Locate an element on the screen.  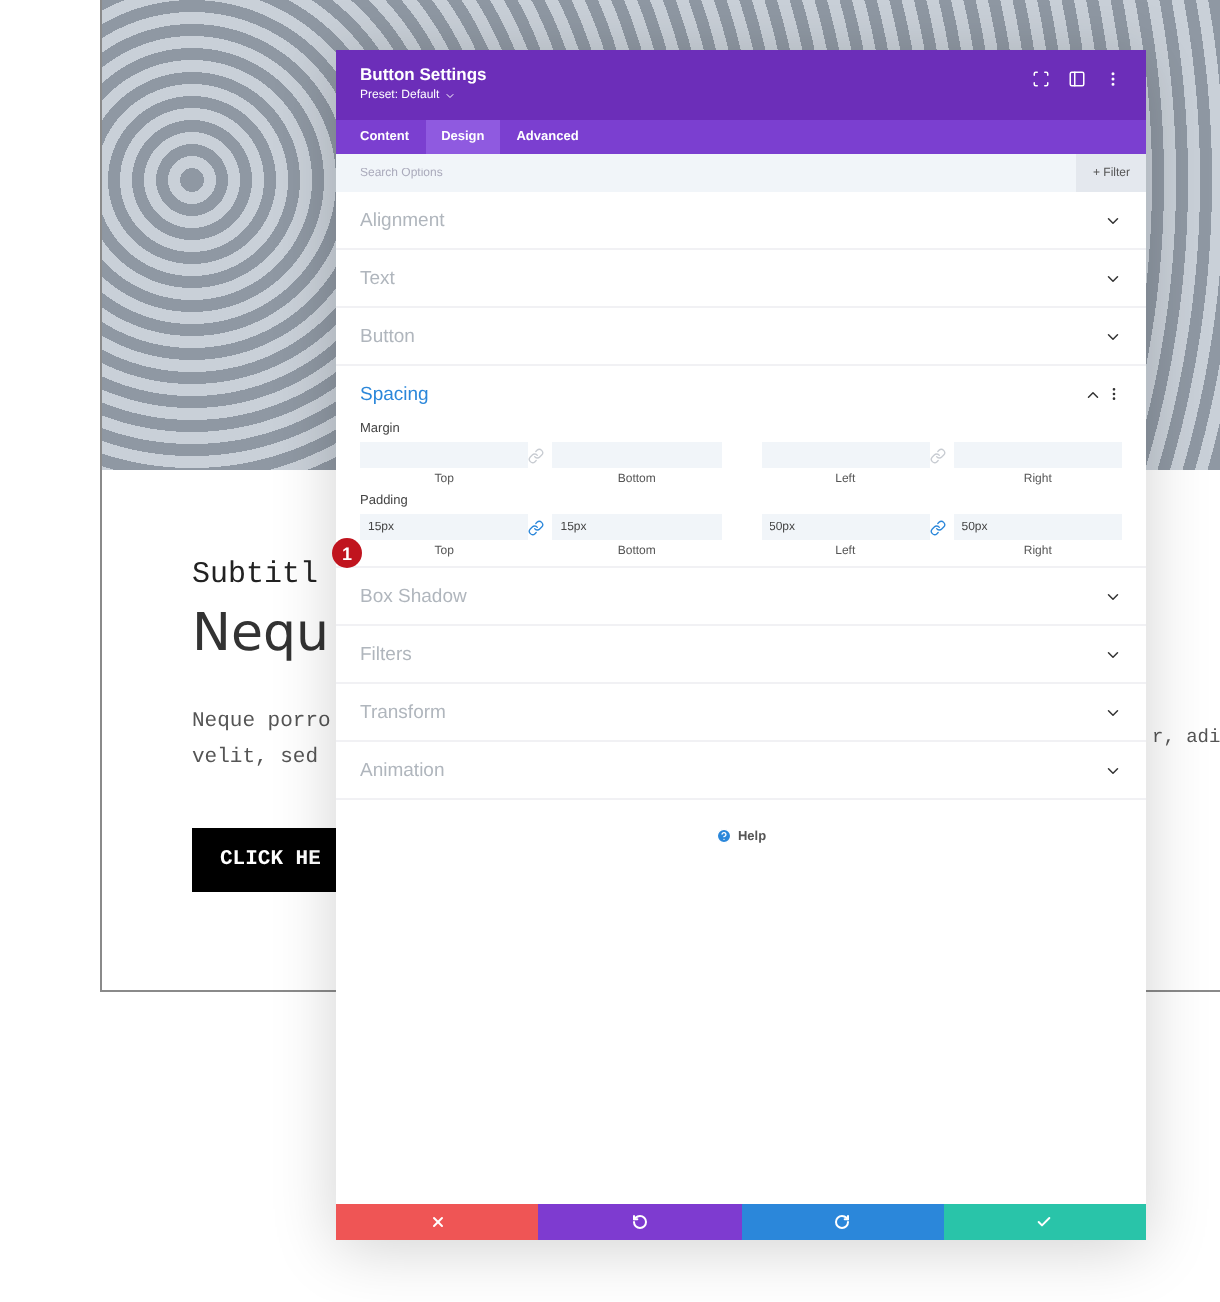
caret-icon is located at coordinates (449, 96).